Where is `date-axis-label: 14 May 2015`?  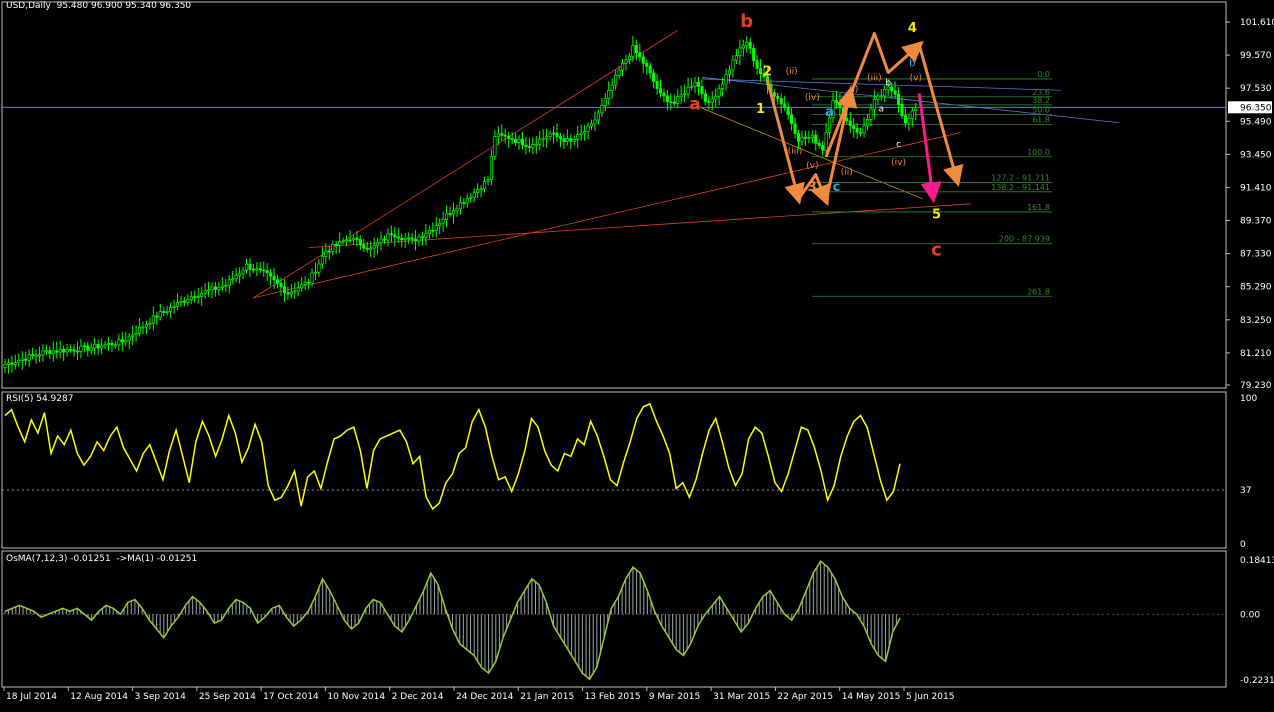
date-axis-label: 14 May 2015 is located at coordinates (871, 697).